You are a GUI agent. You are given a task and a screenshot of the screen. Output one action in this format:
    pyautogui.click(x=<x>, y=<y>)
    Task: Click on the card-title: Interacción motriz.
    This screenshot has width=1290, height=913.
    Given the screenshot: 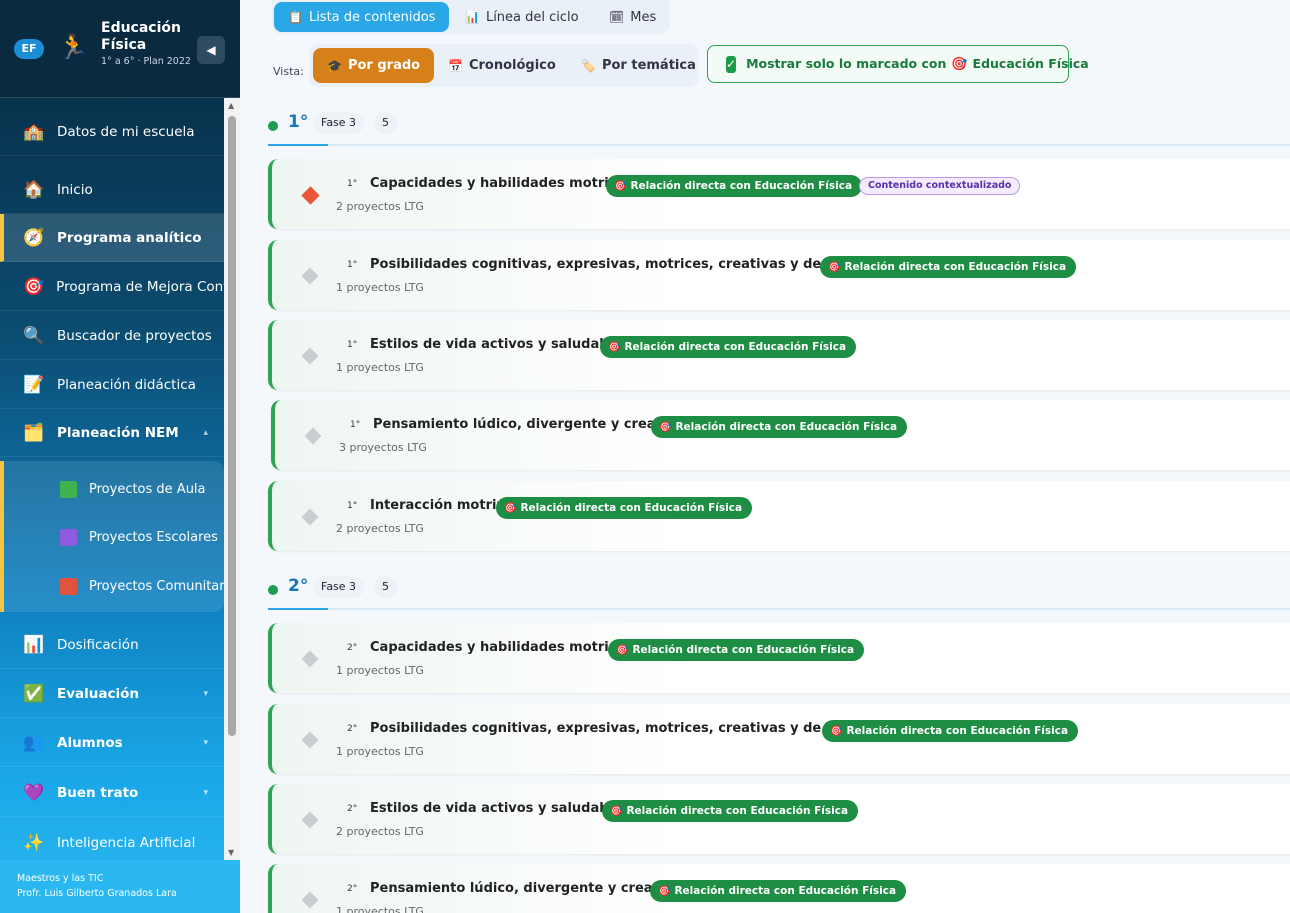 What is the action you would take?
    pyautogui.click(x=439, y=505)
    